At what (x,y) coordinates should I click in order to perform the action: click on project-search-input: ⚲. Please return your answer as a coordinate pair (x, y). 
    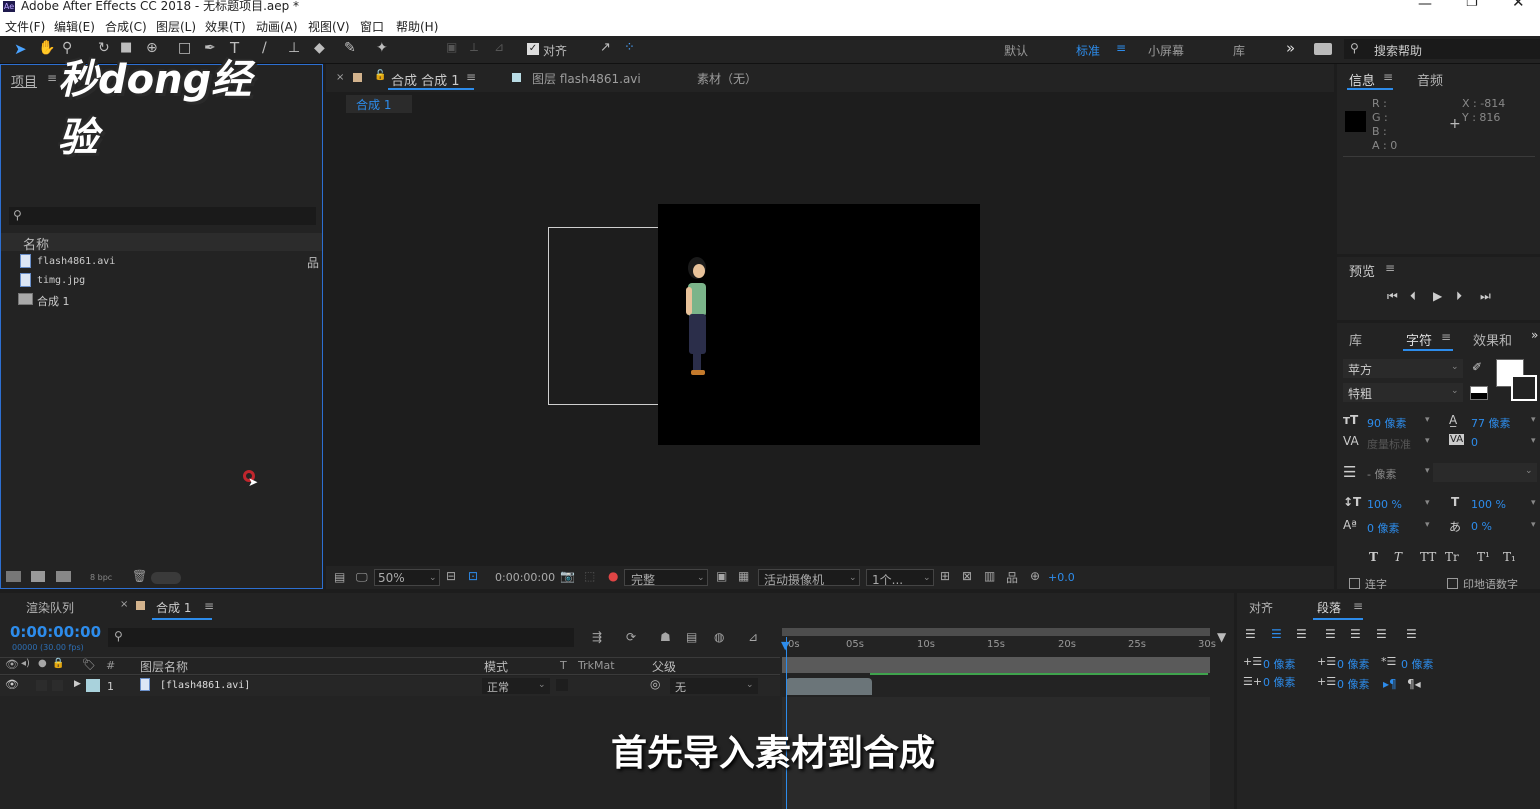
    Looking at the image, I should click on (162, 216).